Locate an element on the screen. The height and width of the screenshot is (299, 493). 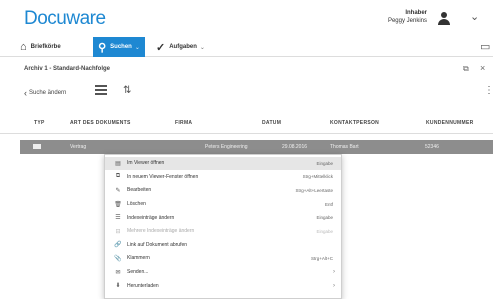
menu-item: ⊟ Mehrere Indexeinträge ändern Eingabe is located at coordinates (223, 231).